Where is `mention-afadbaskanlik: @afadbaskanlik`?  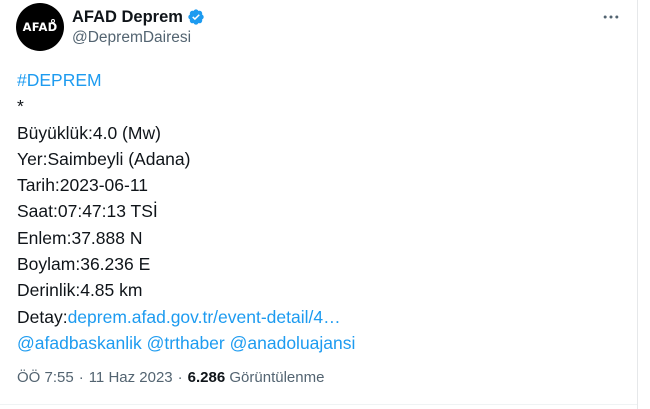
mention-afadbaskanlik: @afadbaskanlik is located at coordinates (79, 343).